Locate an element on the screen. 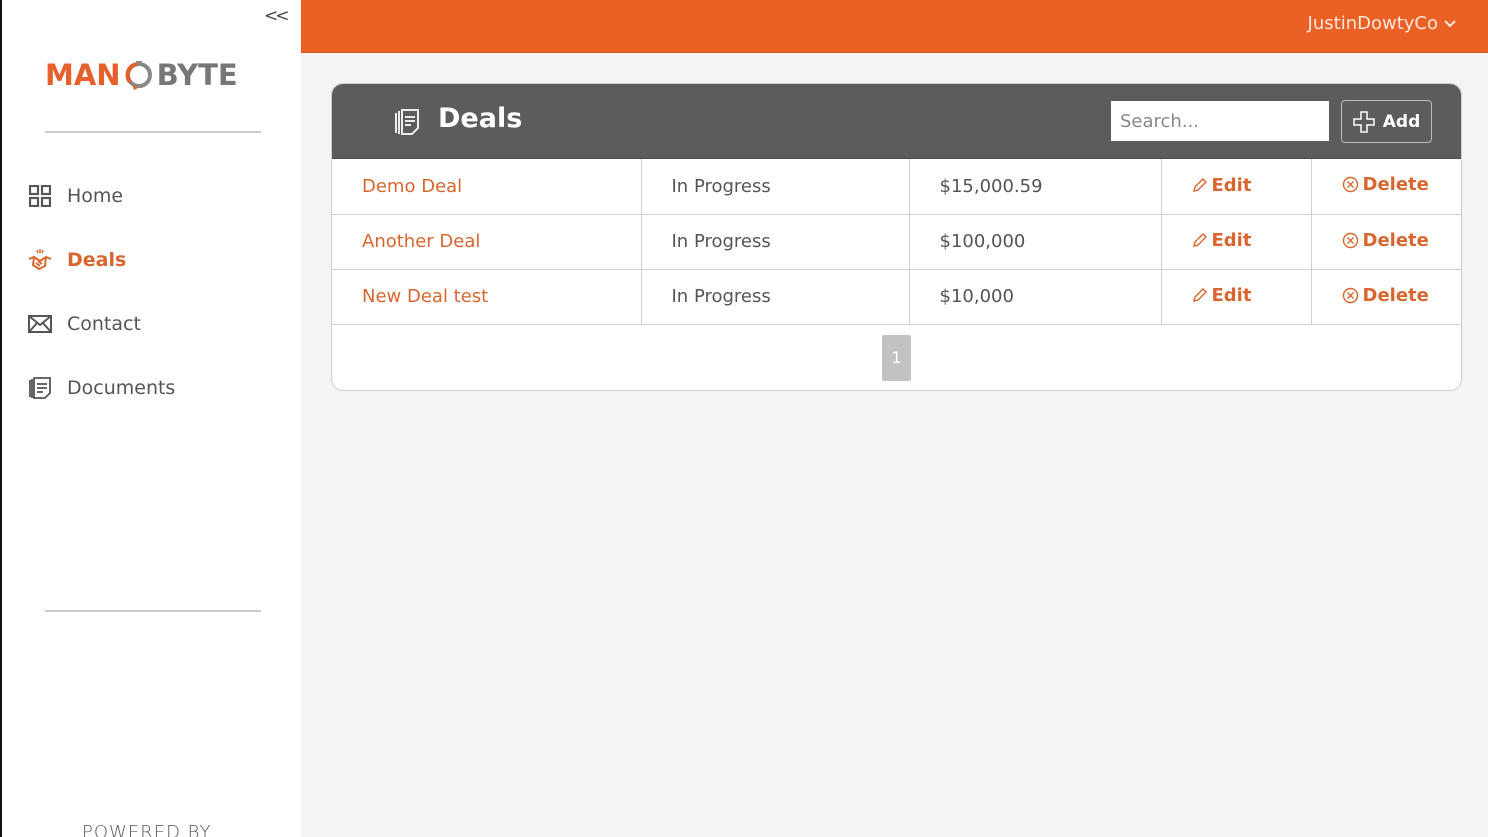 The height and width of the screenshot is (837, 1488). deal-amount: $100,000 is located at coordinates (1035, 242).